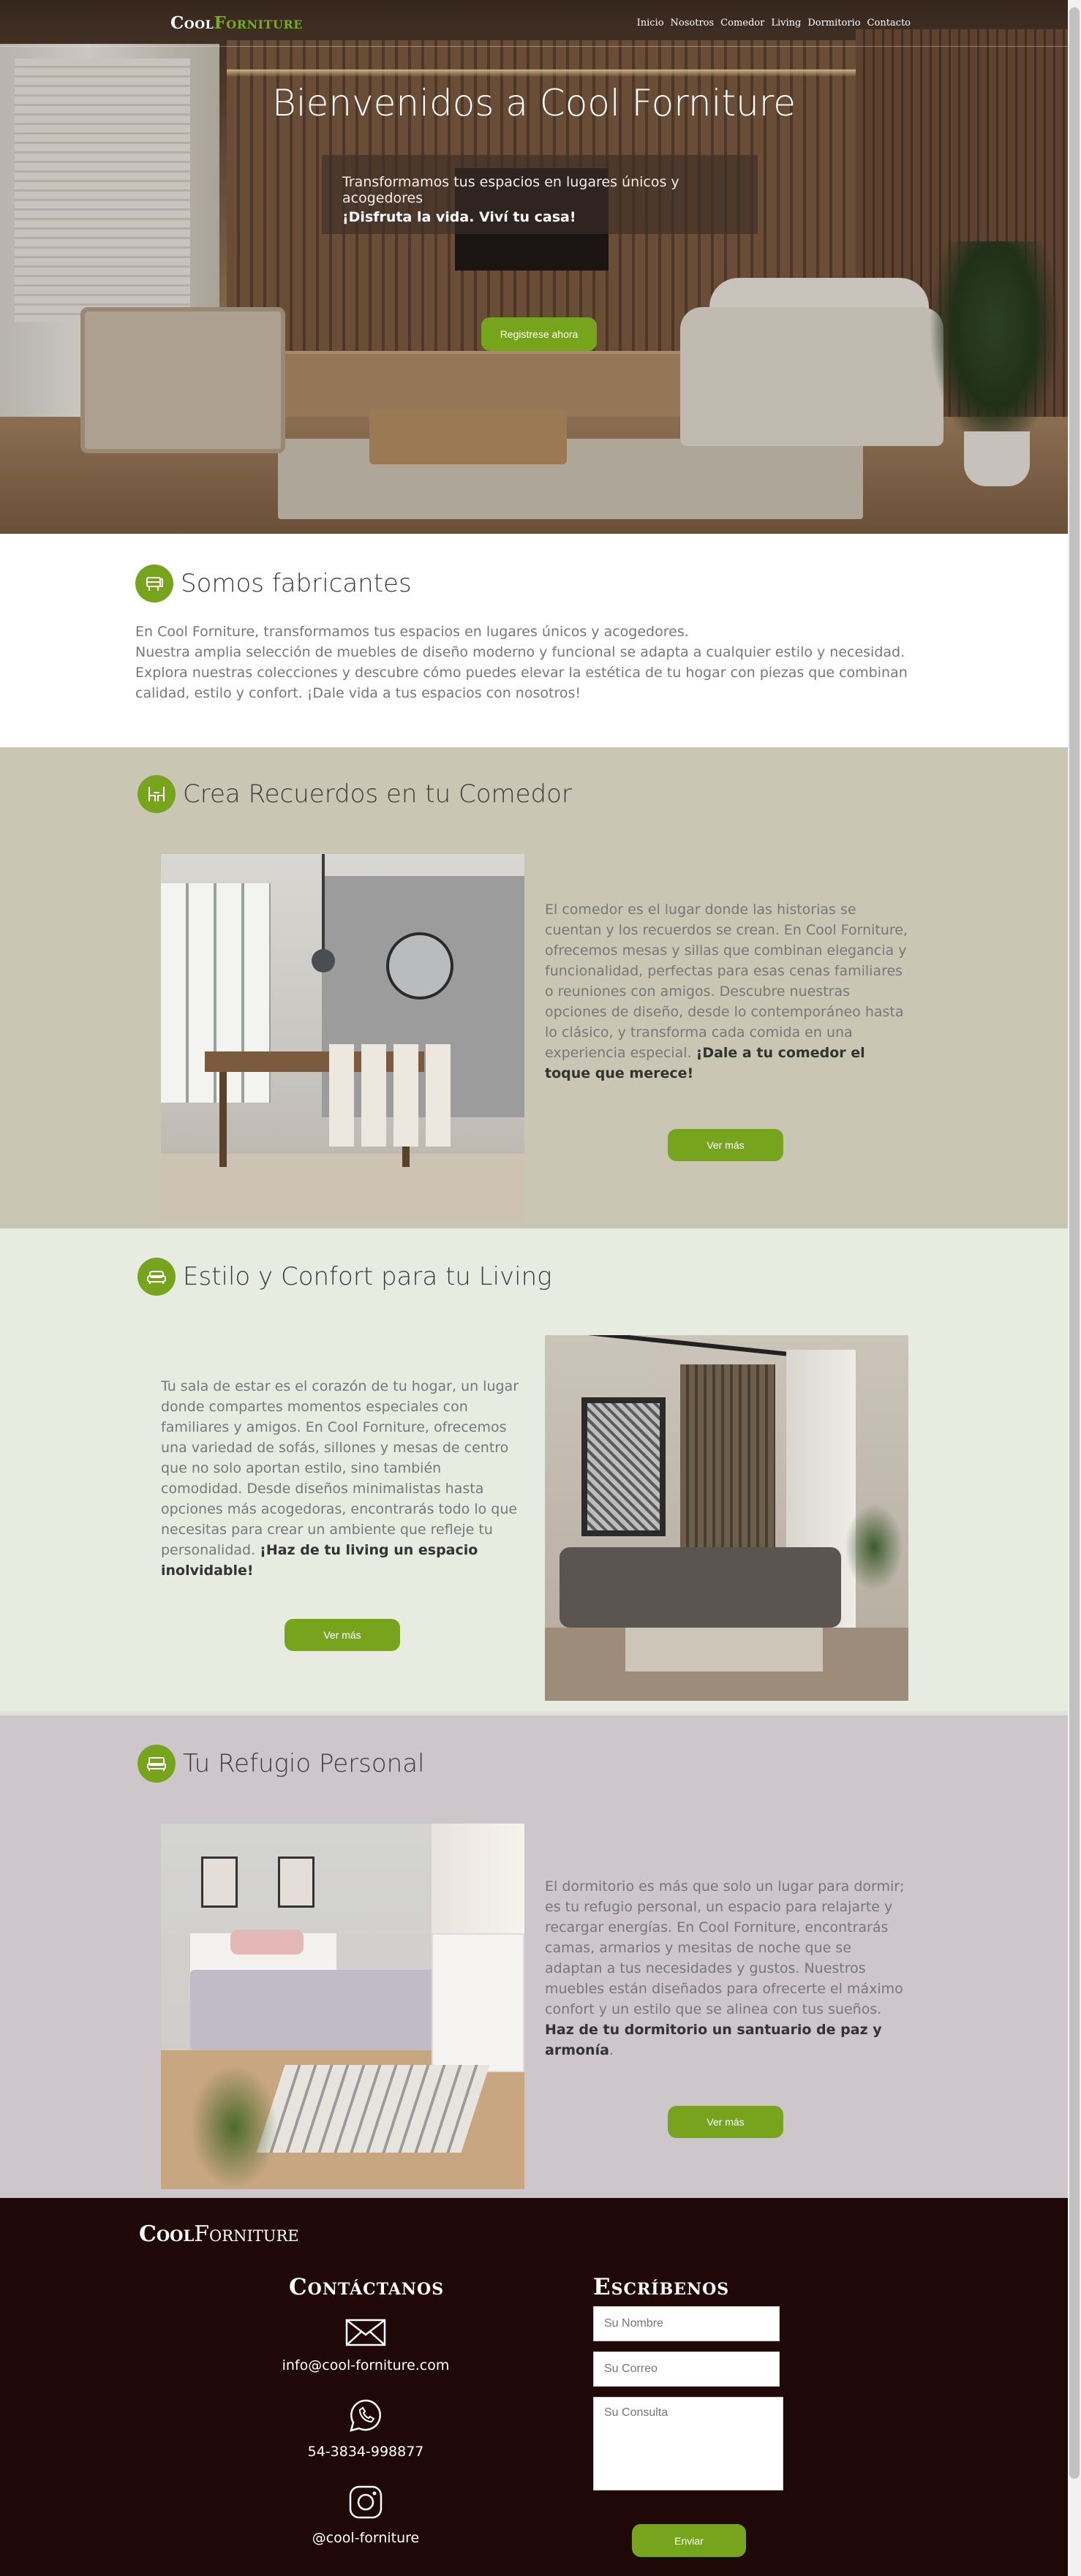 This screenshot has height=2576, width=1081. I want to click on about-title: Somos fabricantes, so click(296, 583).